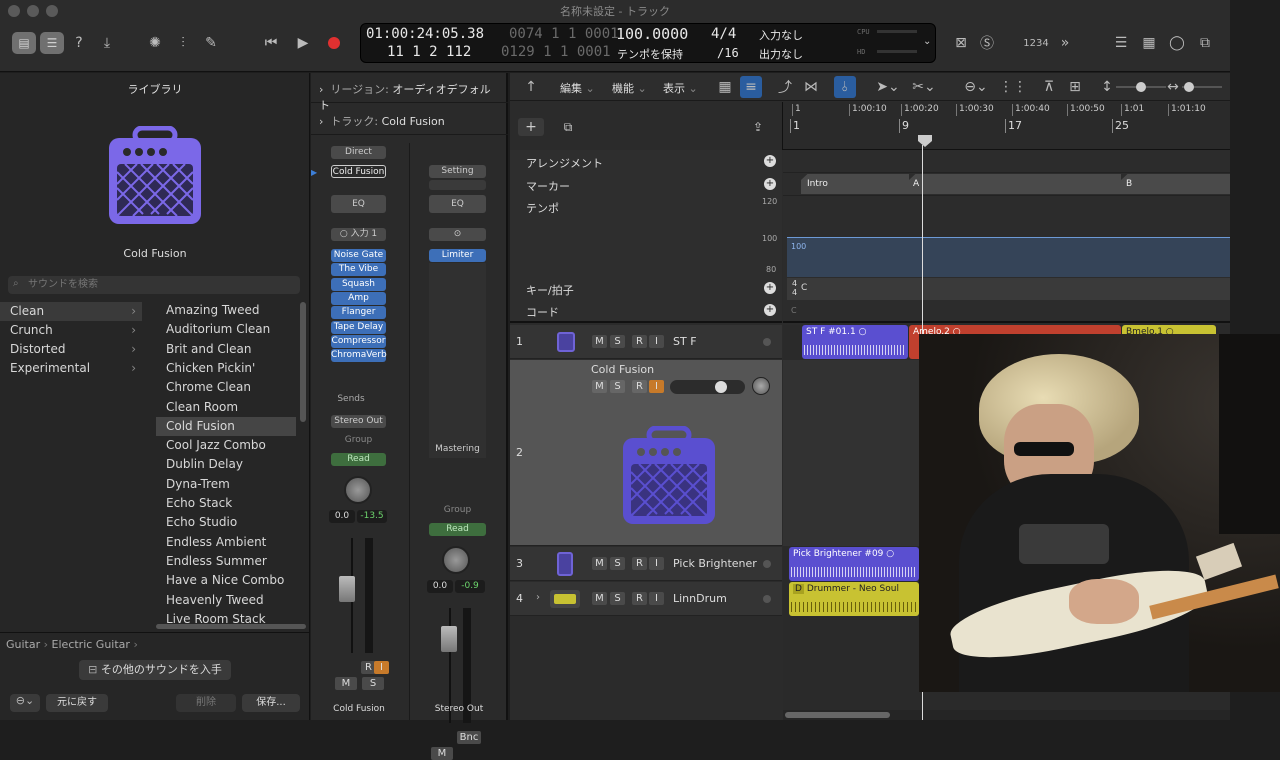 The height and width of the screenshot is (760, 1280). Describe the element at coordinates (680, 88) in the screenshot. I see `view-menu: 表示 ⌄` at that location.